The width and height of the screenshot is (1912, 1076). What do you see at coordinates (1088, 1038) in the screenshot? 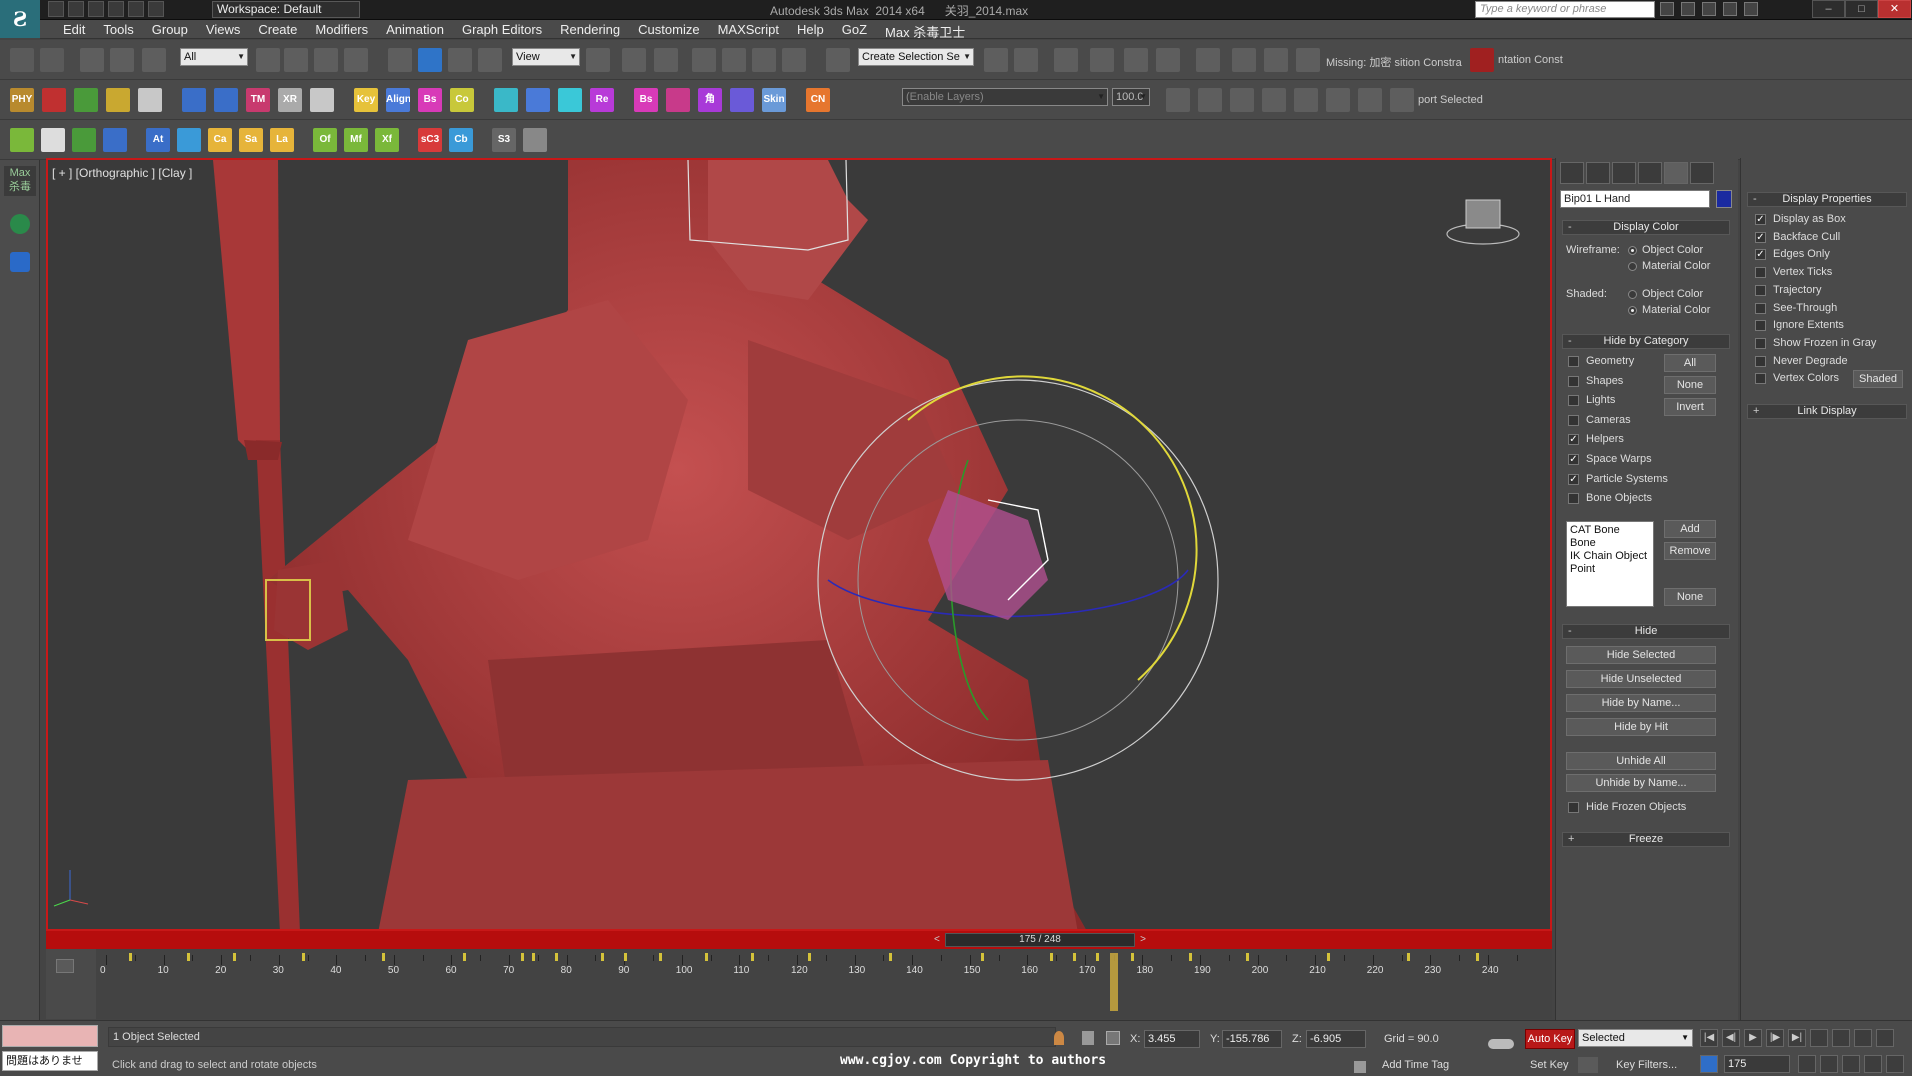
I see `selection-lock-icon` at bounding box center [1088, 1038].